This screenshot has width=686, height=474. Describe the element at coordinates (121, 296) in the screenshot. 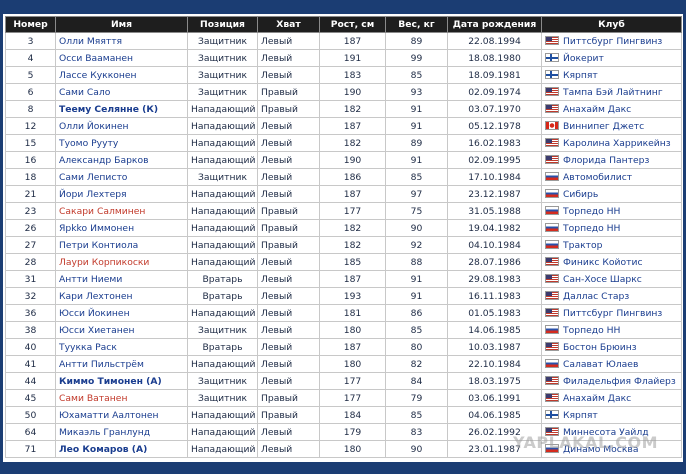

I see `player-name: Кари Лехтонен` at that location.